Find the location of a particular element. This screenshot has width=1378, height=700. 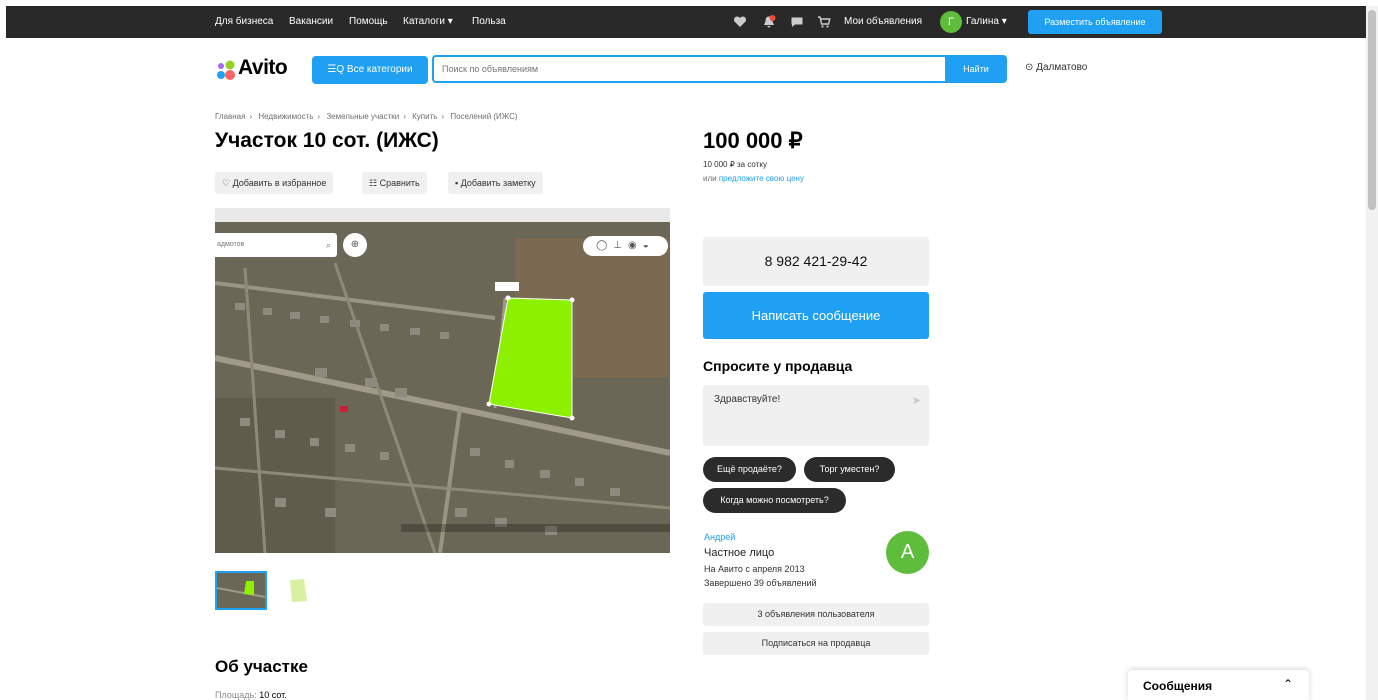

ask-seller-text: Здравствуйте! is located at coordinates (747, 399).